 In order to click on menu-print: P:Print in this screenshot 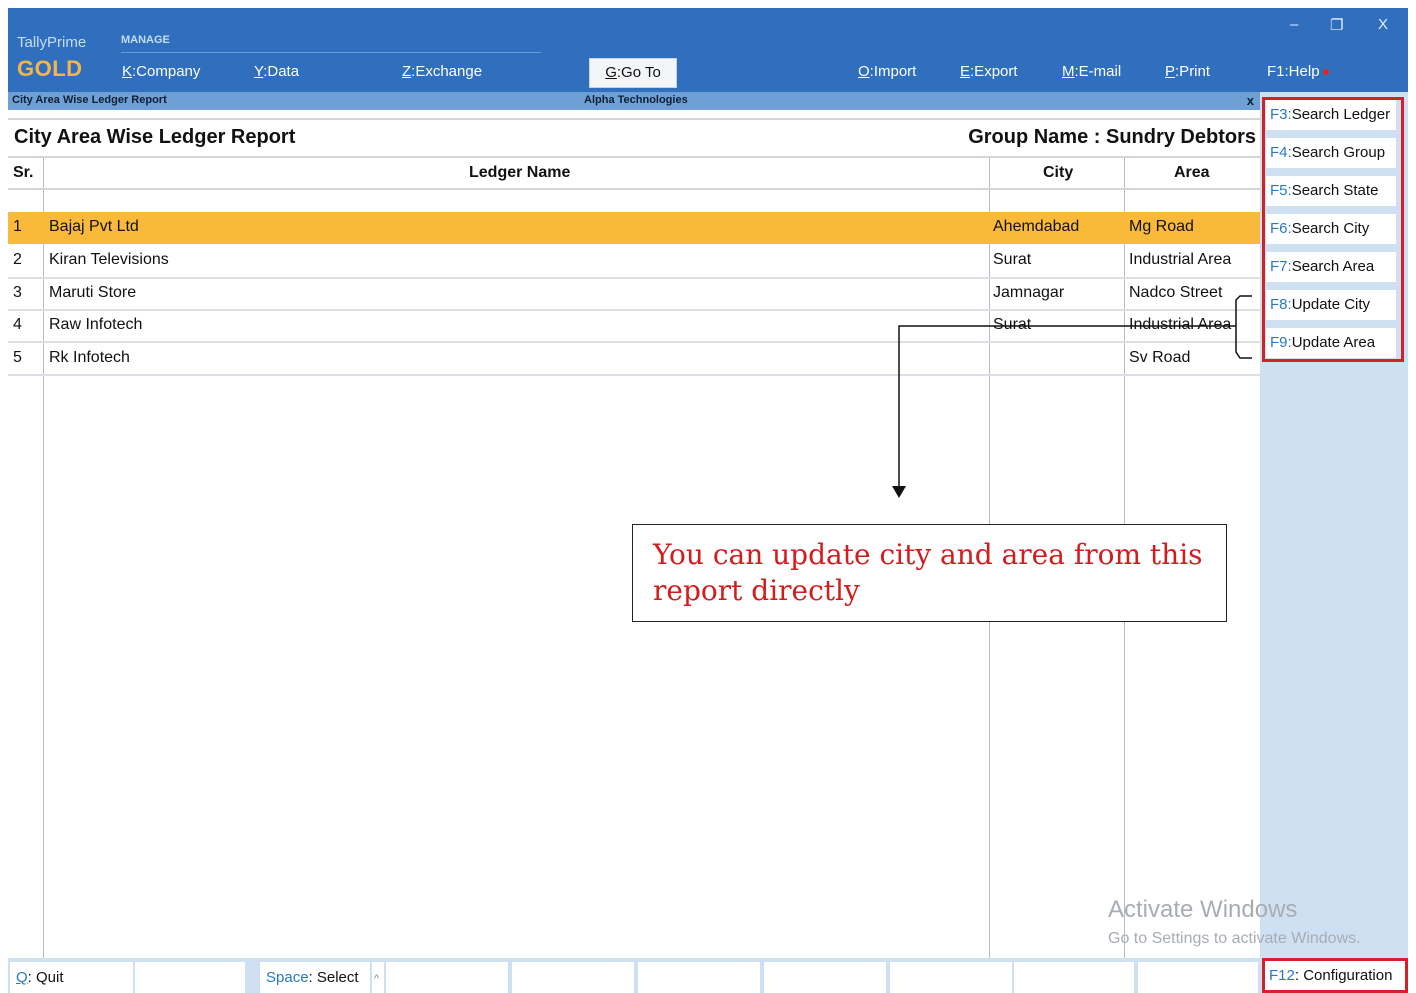, I will do `click(1187, 71)`.